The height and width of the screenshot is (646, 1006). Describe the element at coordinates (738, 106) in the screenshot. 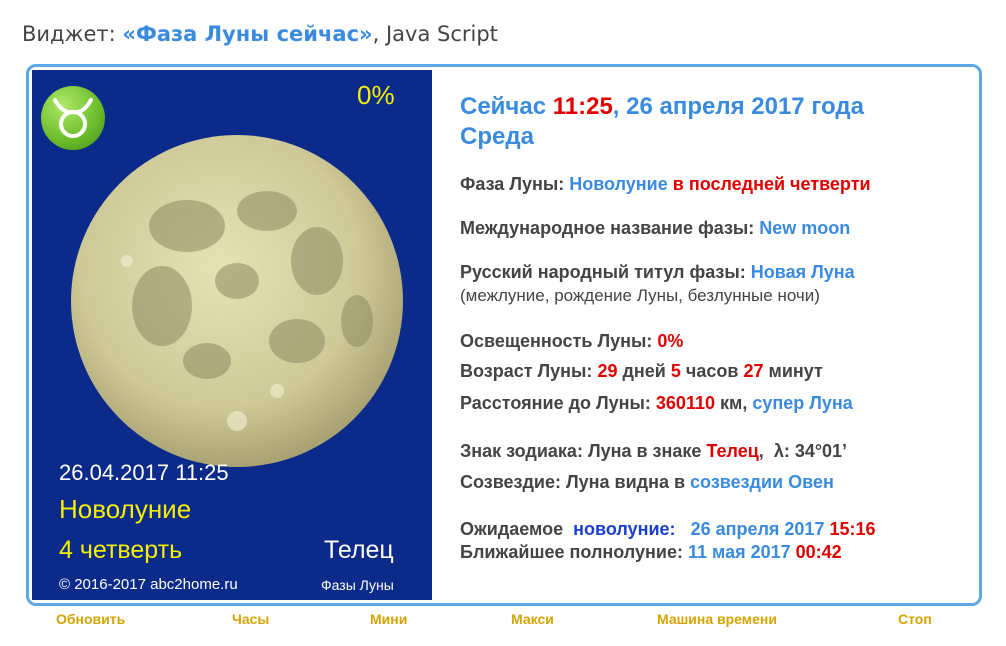

I see `now-date: , 26 апреля 2017 года` at that location.